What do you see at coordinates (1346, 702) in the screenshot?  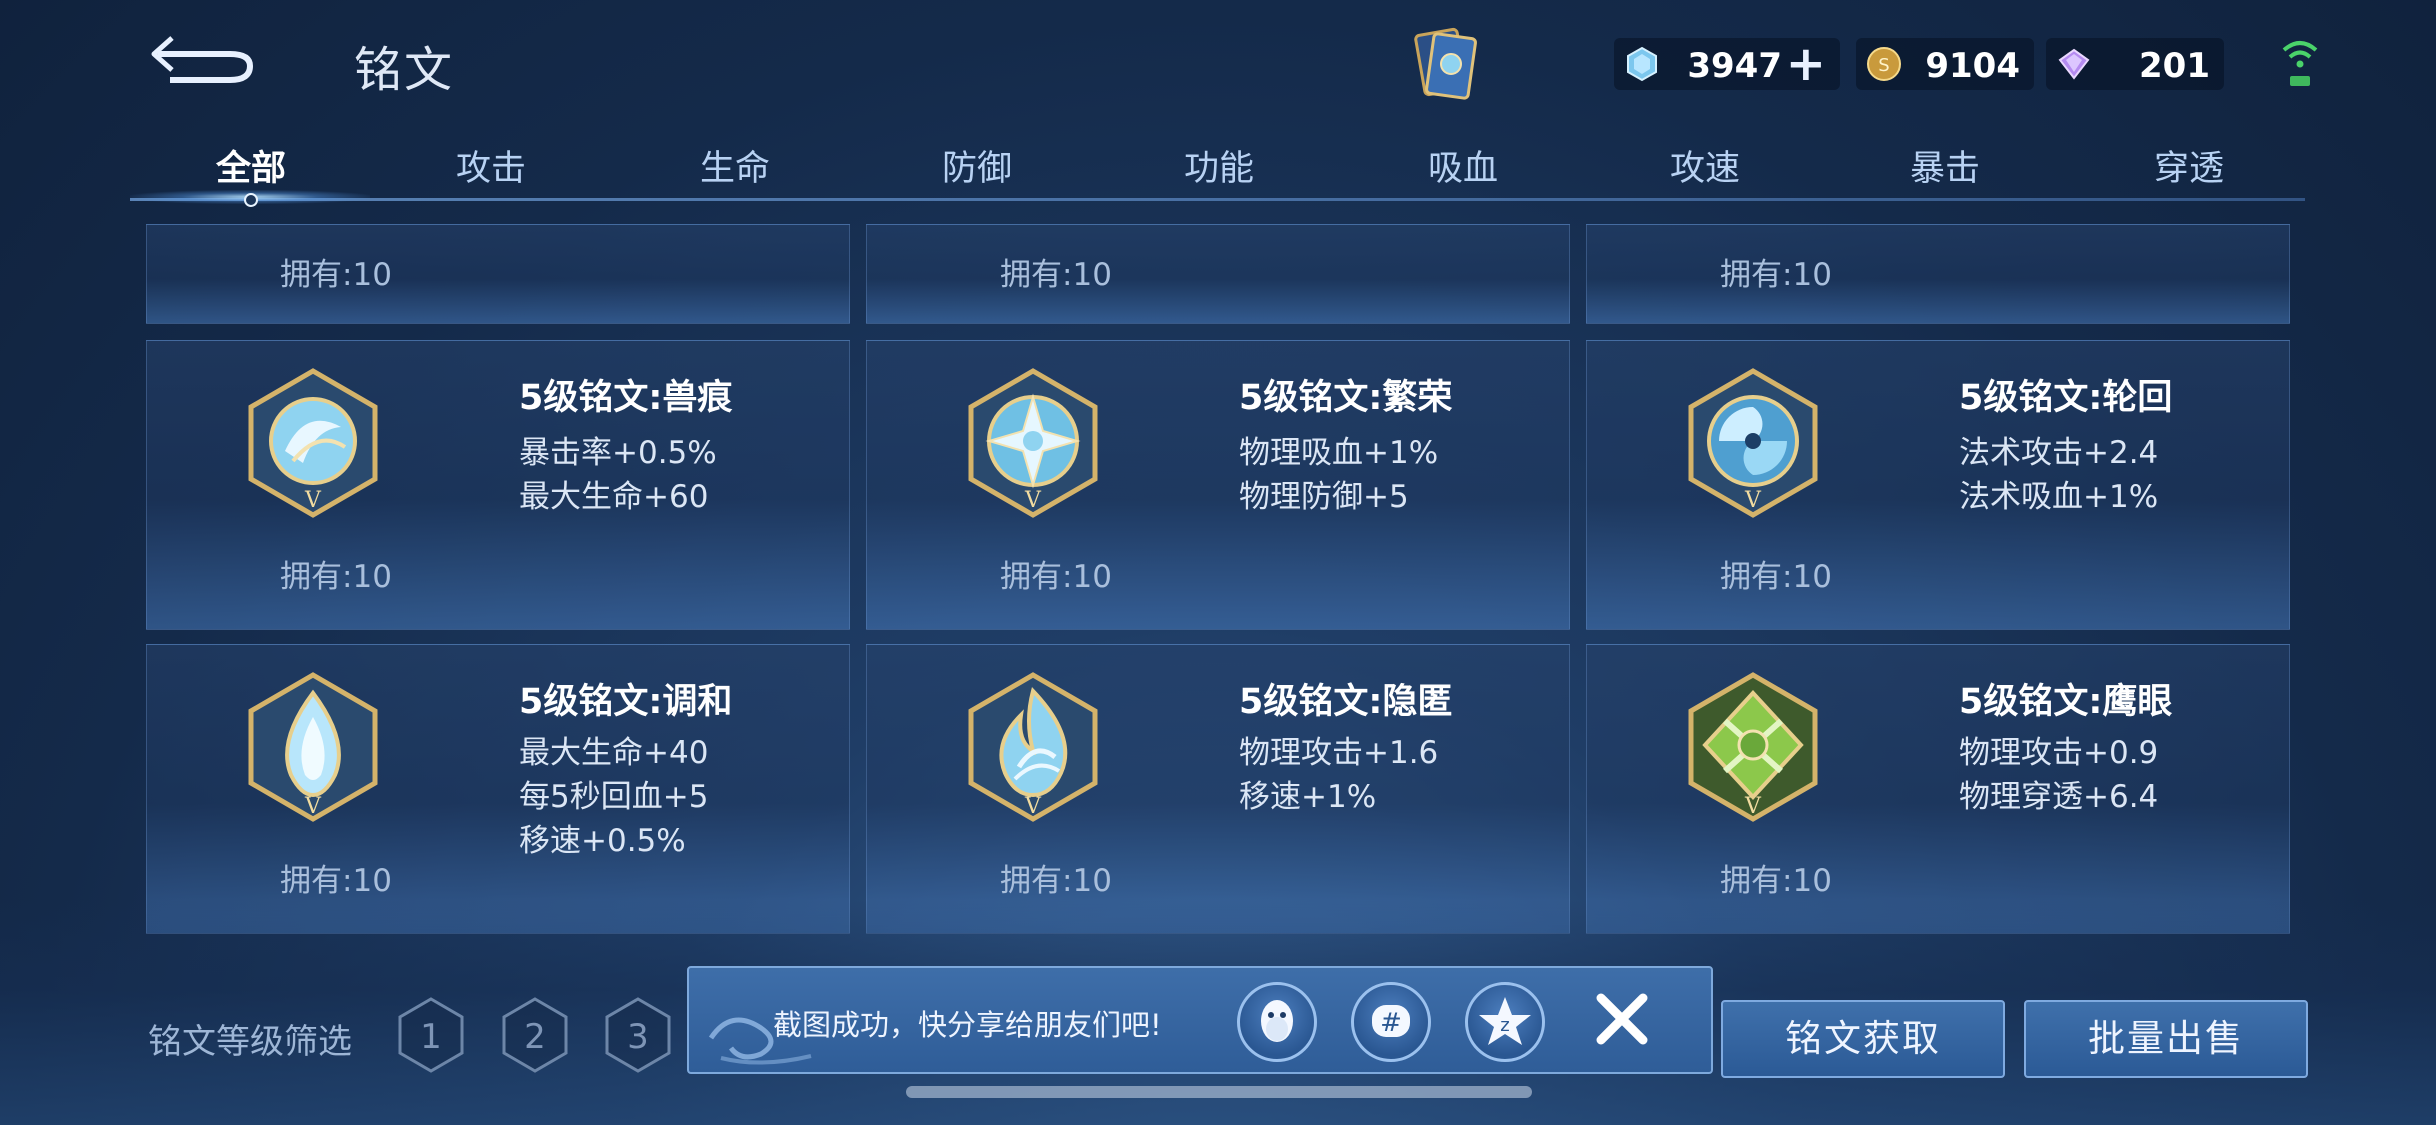 I see `rune-name: 5级铭文:隐匿` at bounding box center [1346, 702].